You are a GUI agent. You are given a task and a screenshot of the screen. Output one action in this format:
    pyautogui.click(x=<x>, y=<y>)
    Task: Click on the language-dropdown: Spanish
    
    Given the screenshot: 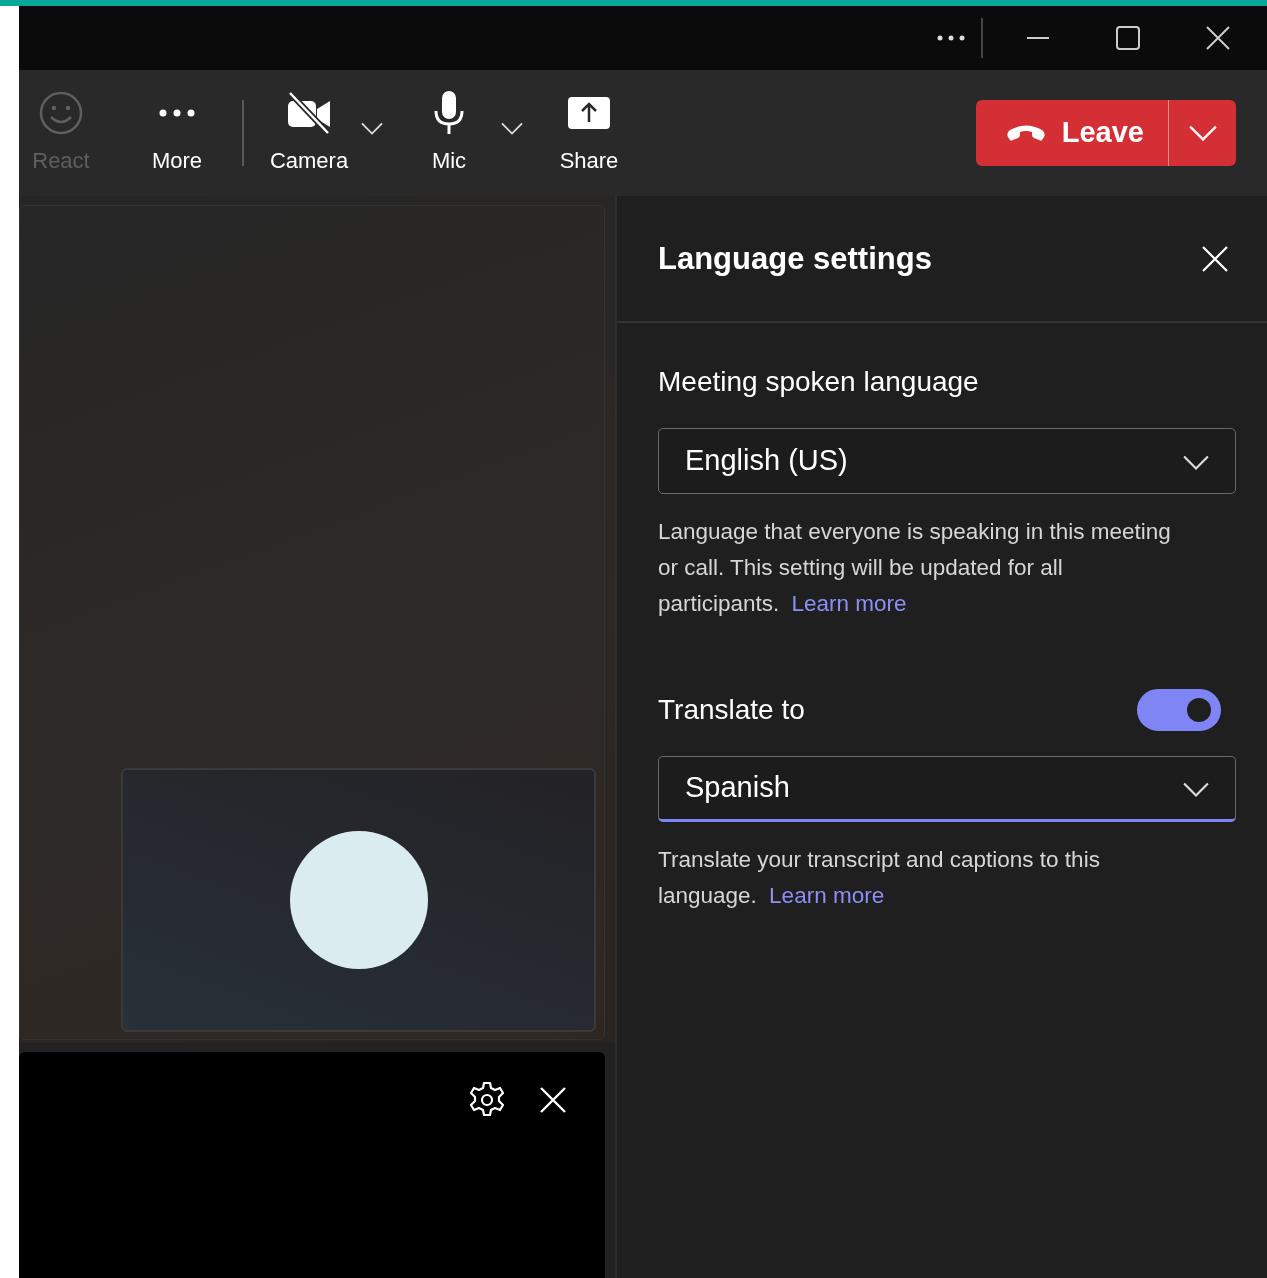 What is the action you would take?
    pyautogui.click(x=947, y=789)
    